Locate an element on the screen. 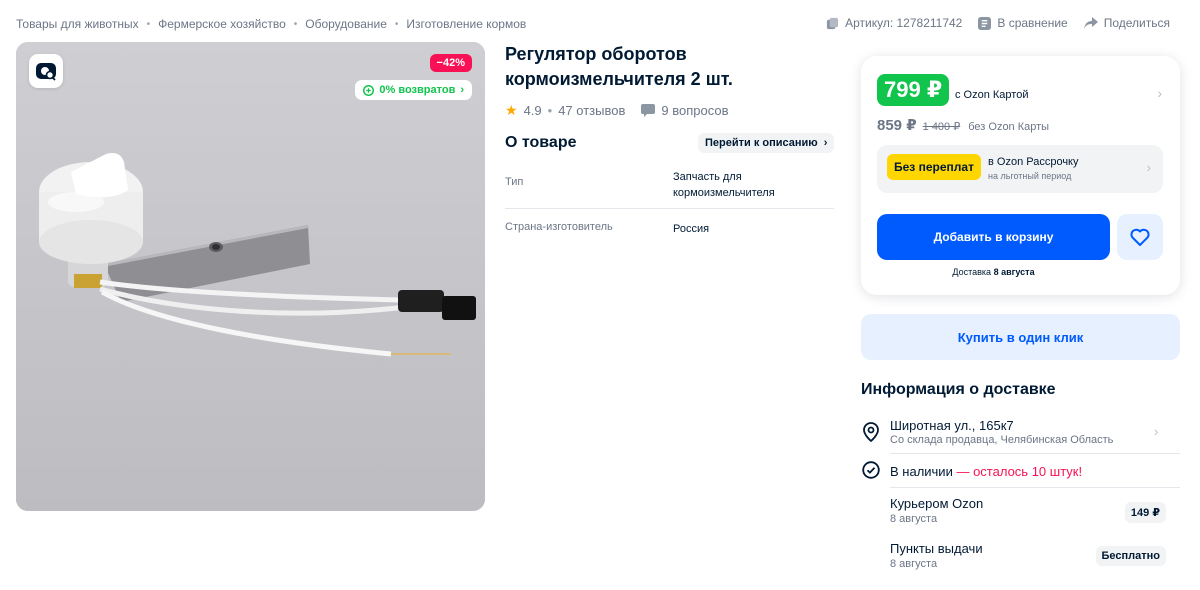 The height and width of the screenshot is (590, 1200). rating-row: ★ 4.9 • 47 отзывов 9 вопросов is located at coordinates (617, 110).